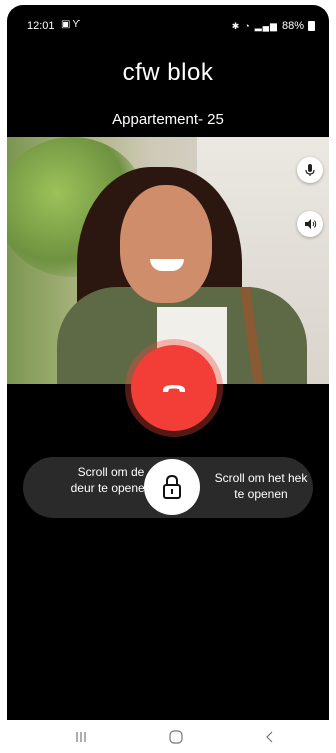 This screenshot has height=753, width=336. Describe the element at coordinates (168, 22) in the screenshot. I see `status-bar: 12:01 ▣Ƴ ✱ ◔ ▂▄▆ 88%` at that location.